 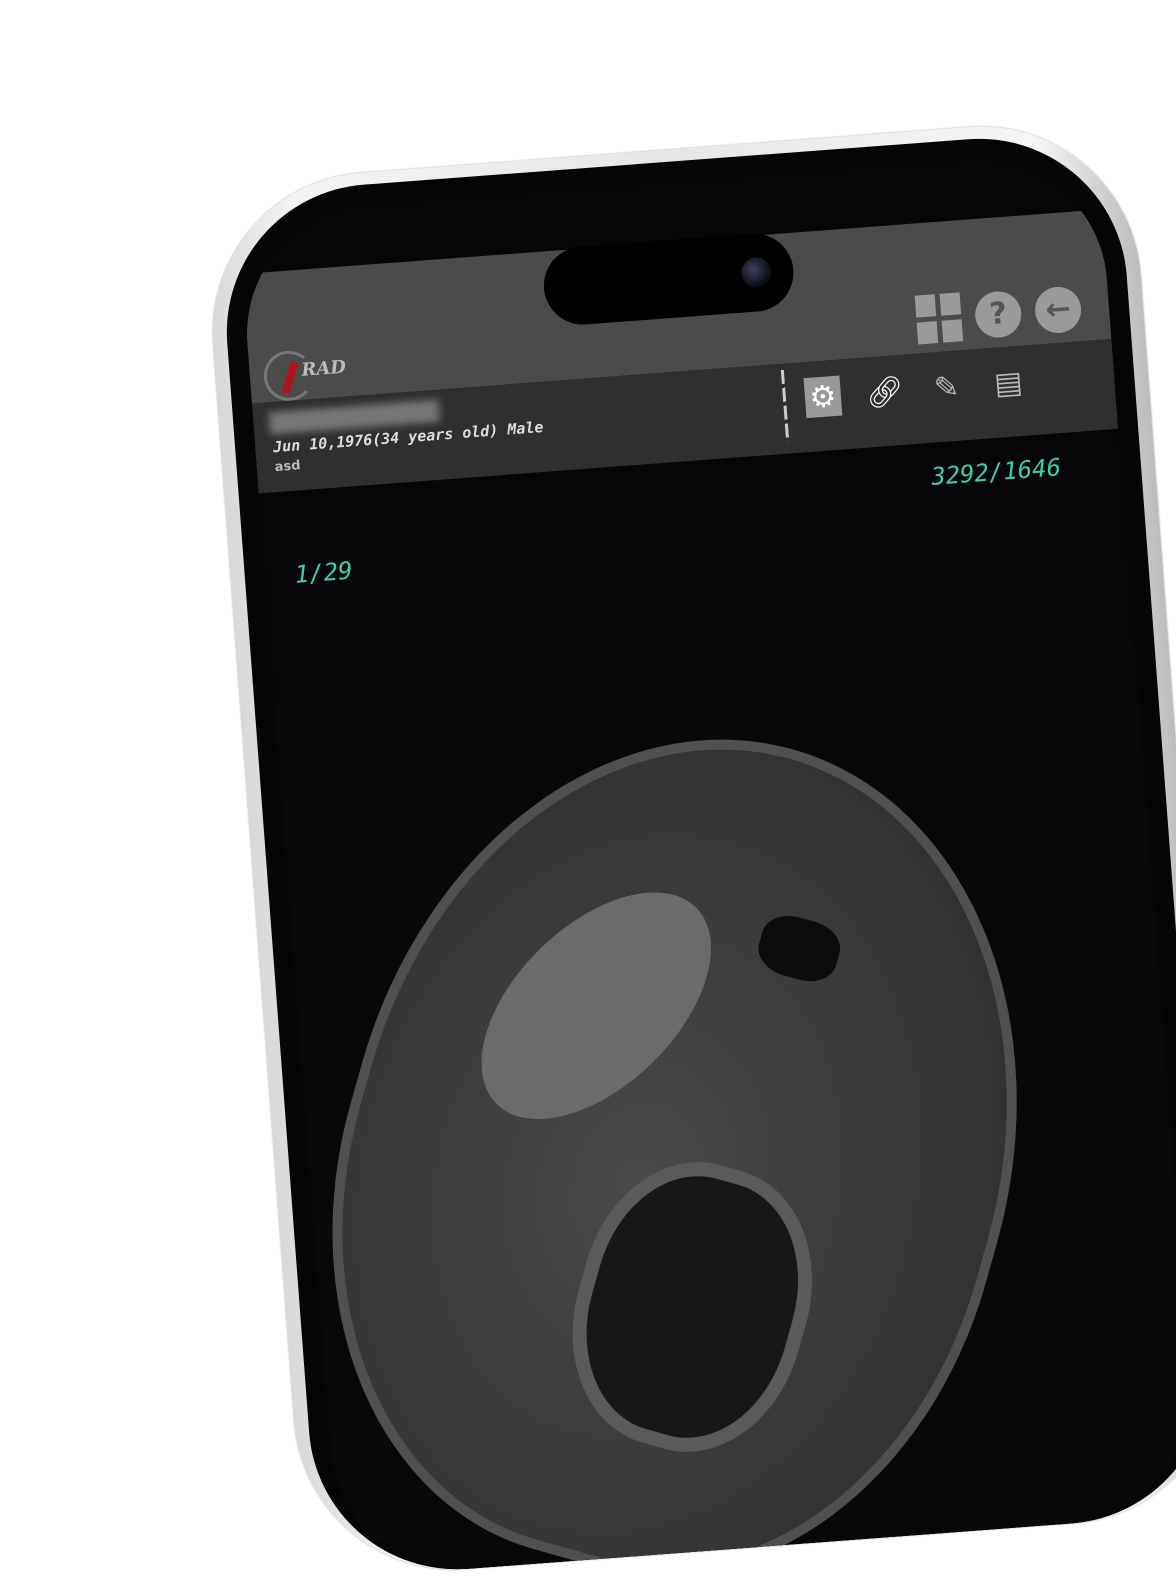 I want to click on grid-icon, so click(x=939, y=318).